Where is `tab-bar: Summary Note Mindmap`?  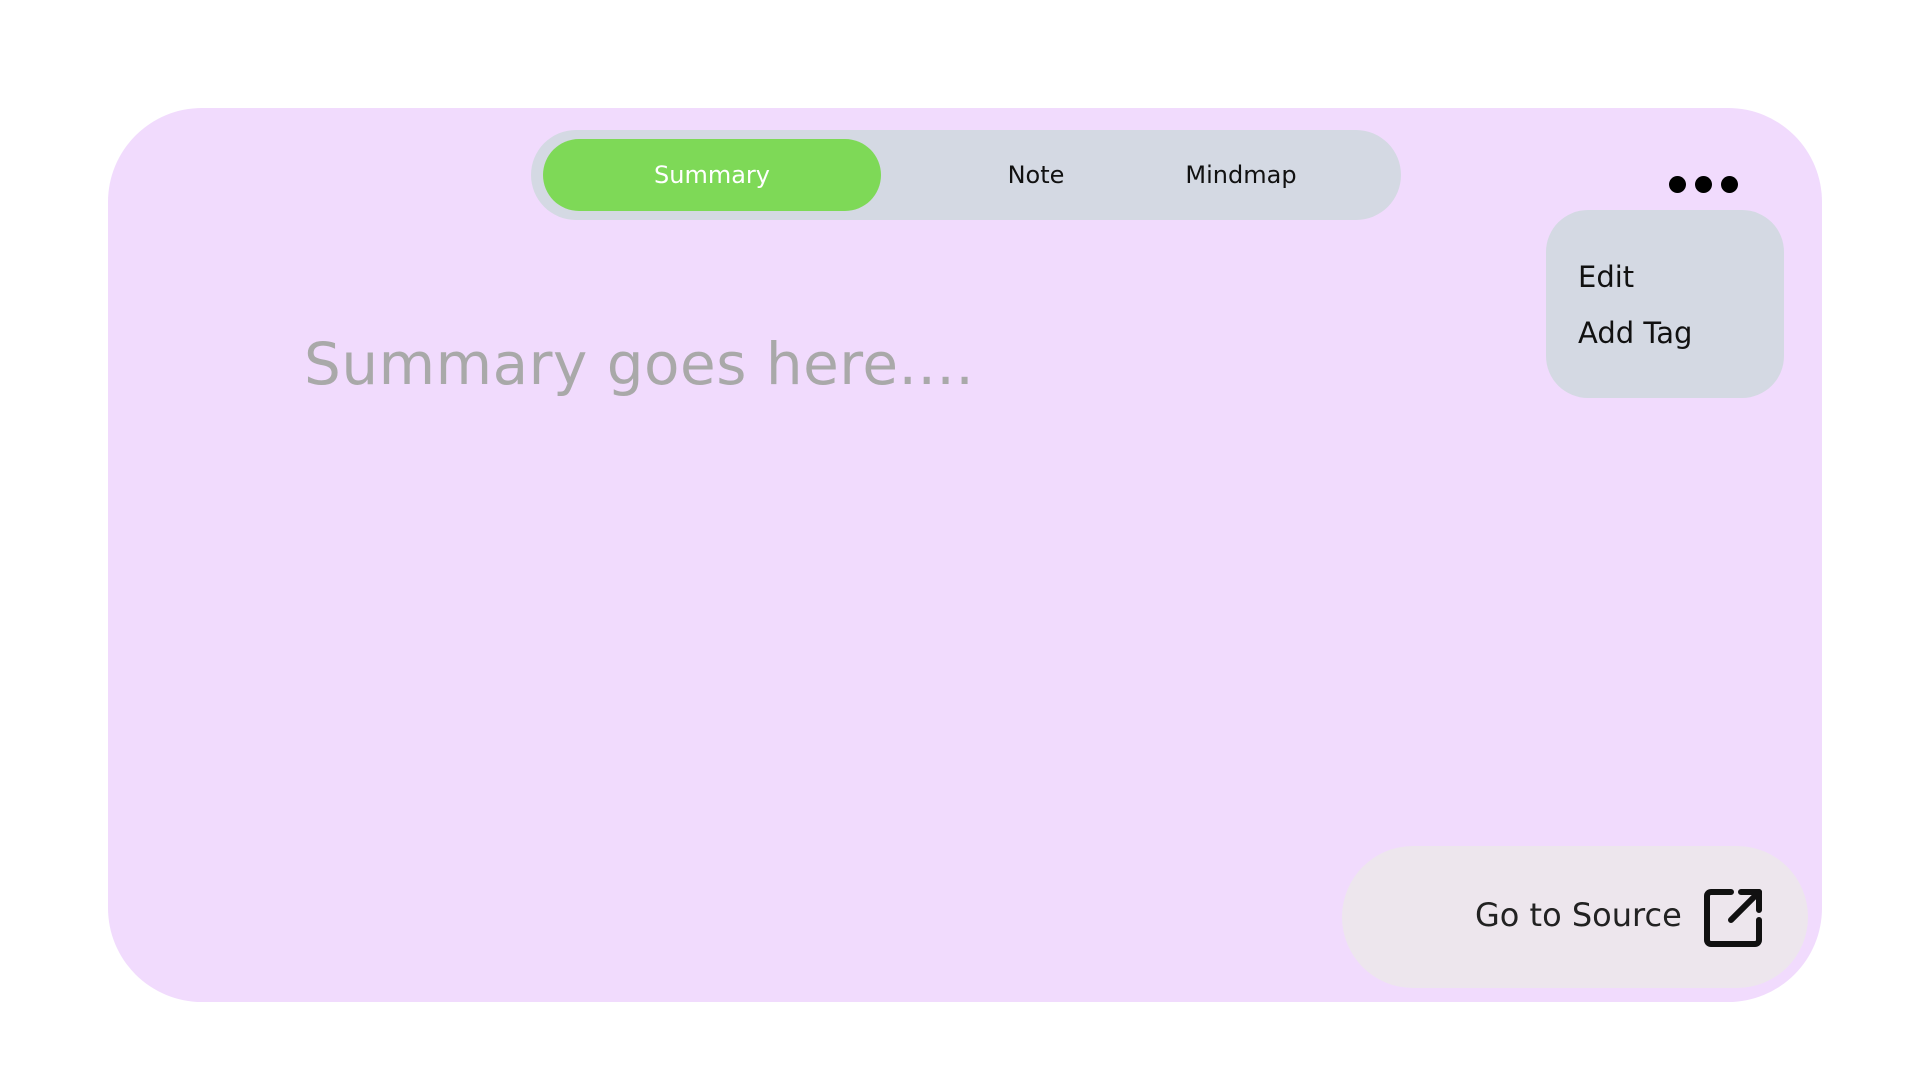 tab-bar: Summary Note Mindmap is located at coordinates (966, 175).